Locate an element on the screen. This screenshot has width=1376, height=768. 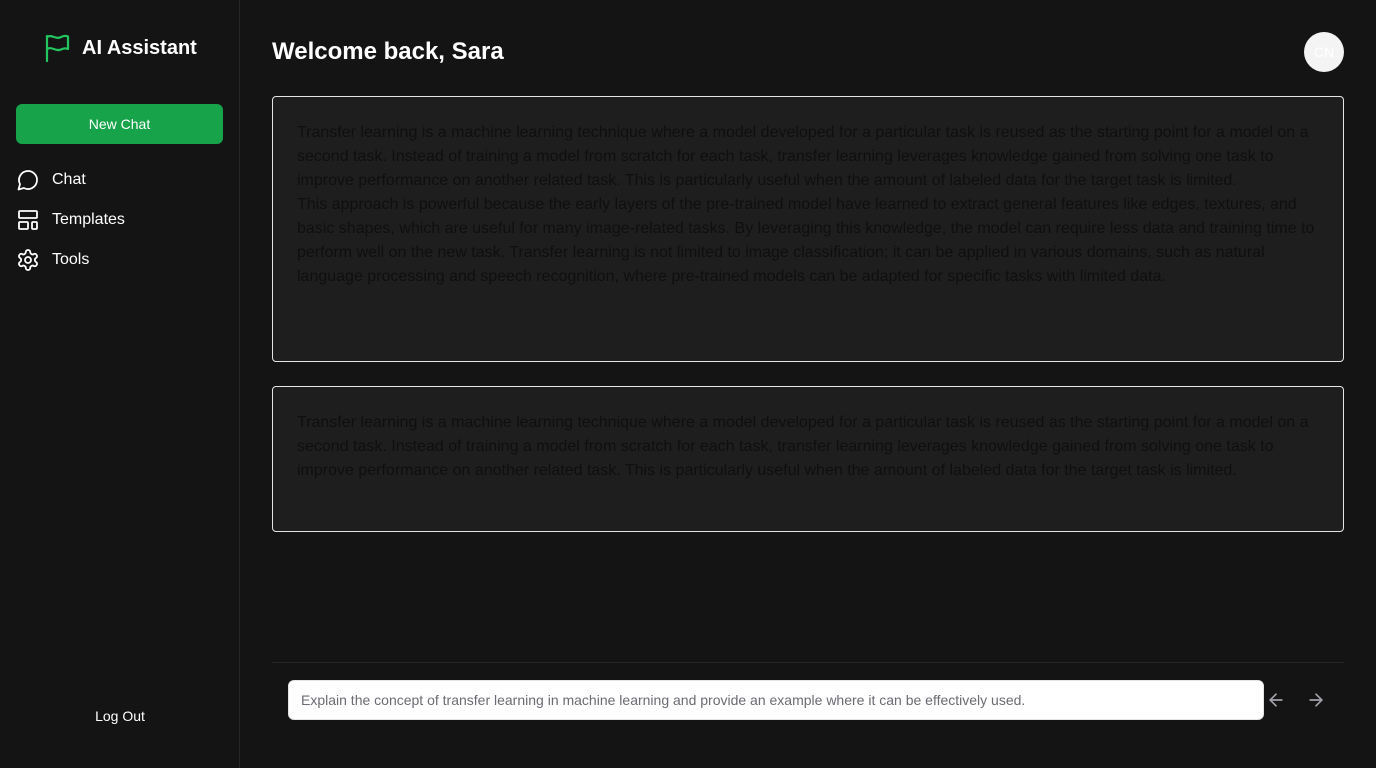
sidebar-nav: Chat Templates Tools is located at coordinates (119, 220).